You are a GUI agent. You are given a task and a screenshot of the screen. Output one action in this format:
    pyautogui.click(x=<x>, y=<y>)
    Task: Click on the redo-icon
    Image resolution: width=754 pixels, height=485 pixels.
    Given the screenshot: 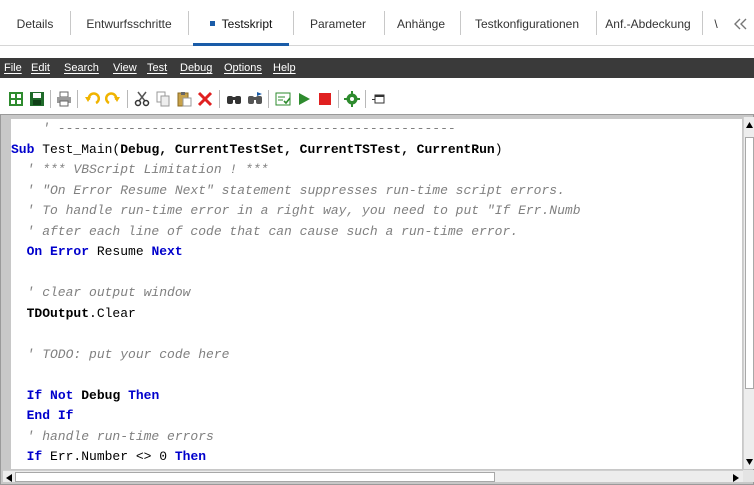 What is the action you would take?
    pyautogui.click(x=113, y=99)
    